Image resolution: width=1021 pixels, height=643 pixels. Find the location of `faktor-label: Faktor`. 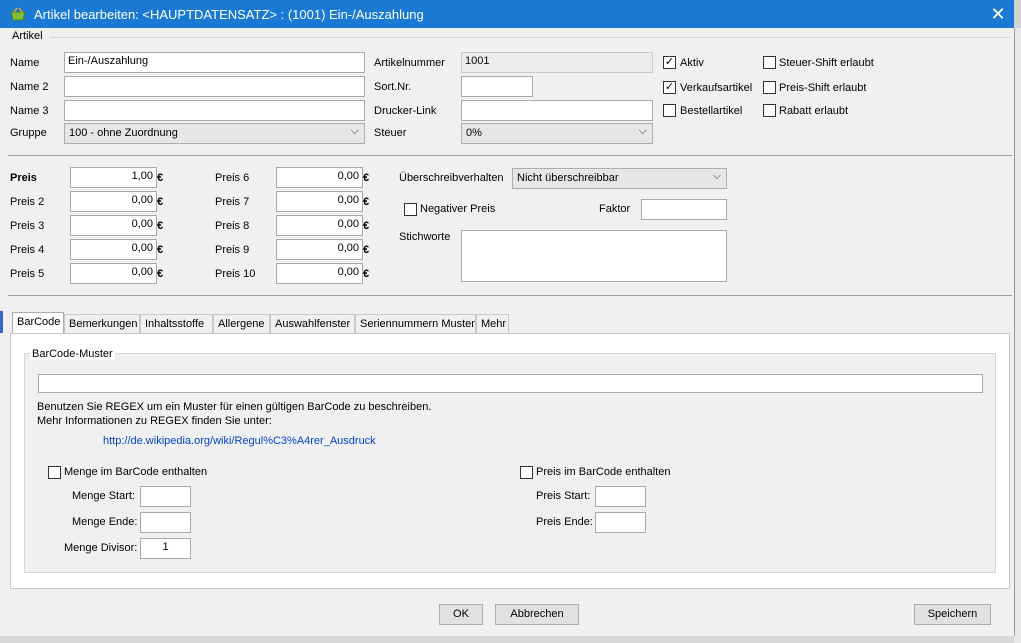

faktor-label: Faktor is located at coordinates (615, 209).